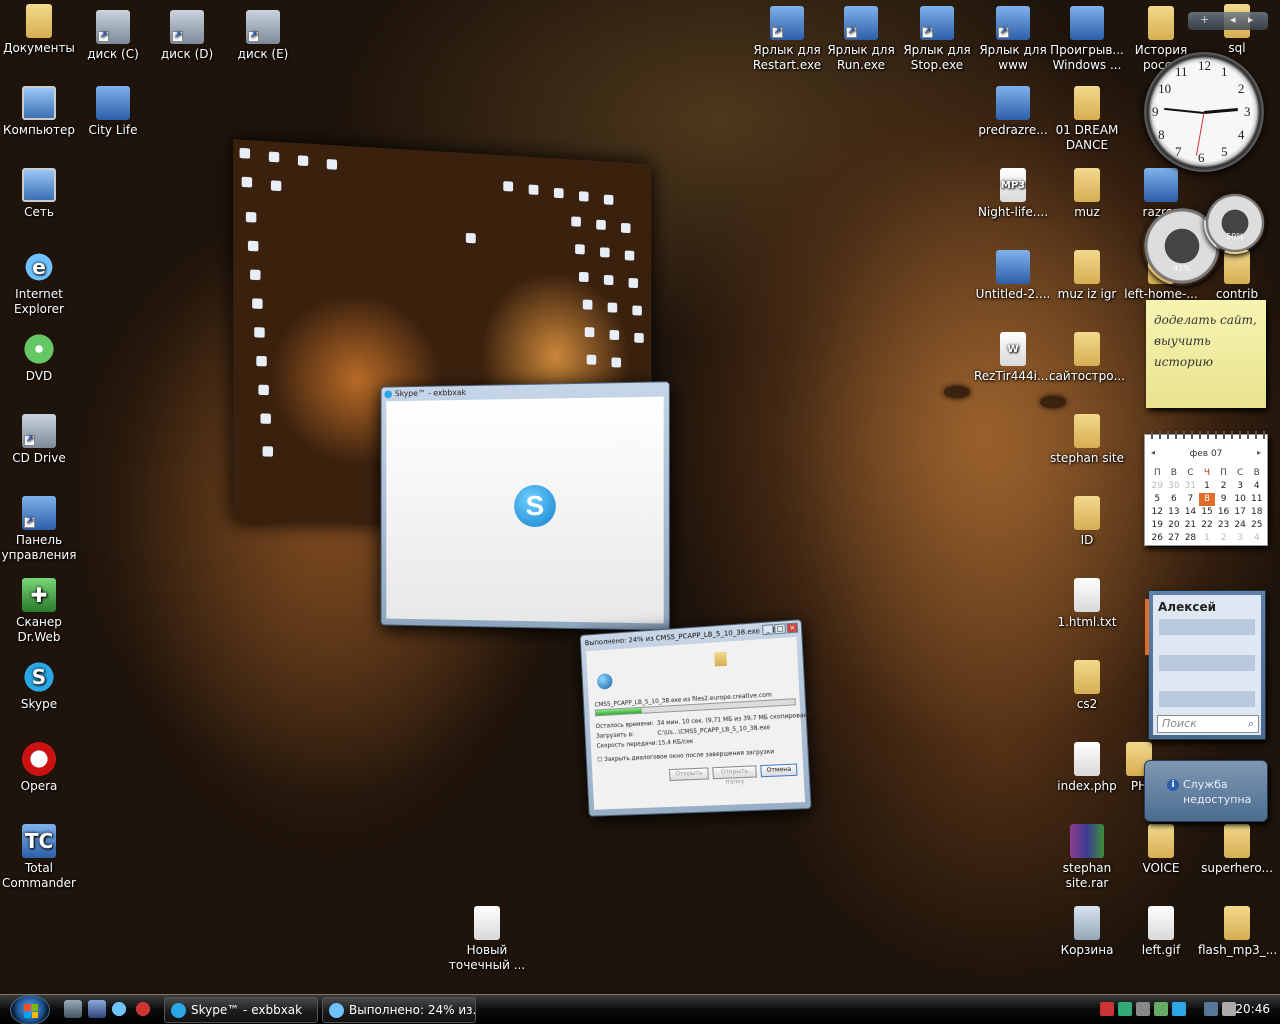 Image resolution: width=1280 pixels, height=1024 pixels. What do you see at coordinates (1207, 512) in the screenshot?
I see `calendar-day: 15` at bounding box center [1207, 512].